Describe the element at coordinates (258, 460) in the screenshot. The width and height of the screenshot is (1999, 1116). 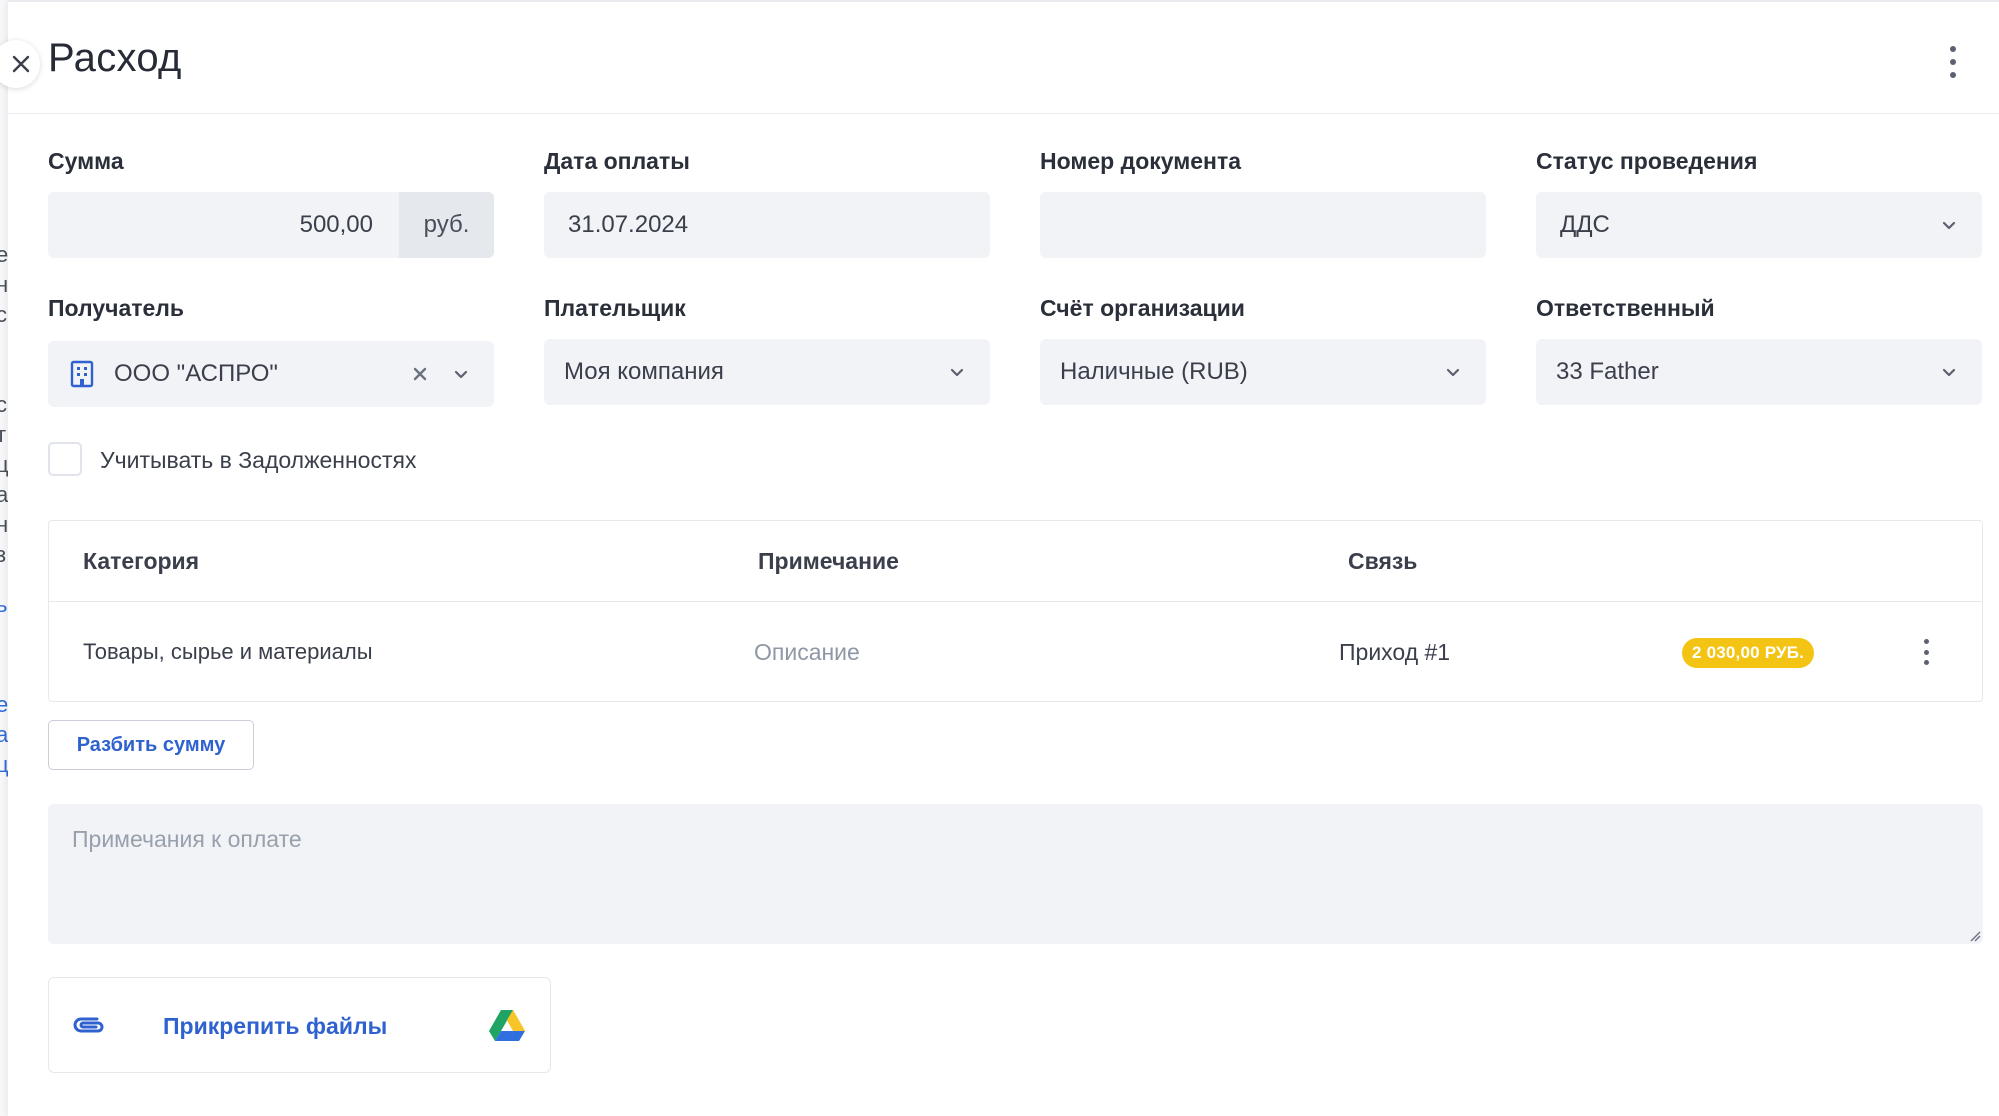
I see `debts-checkbox-label: Учитывать в Задолженностях` at that location.